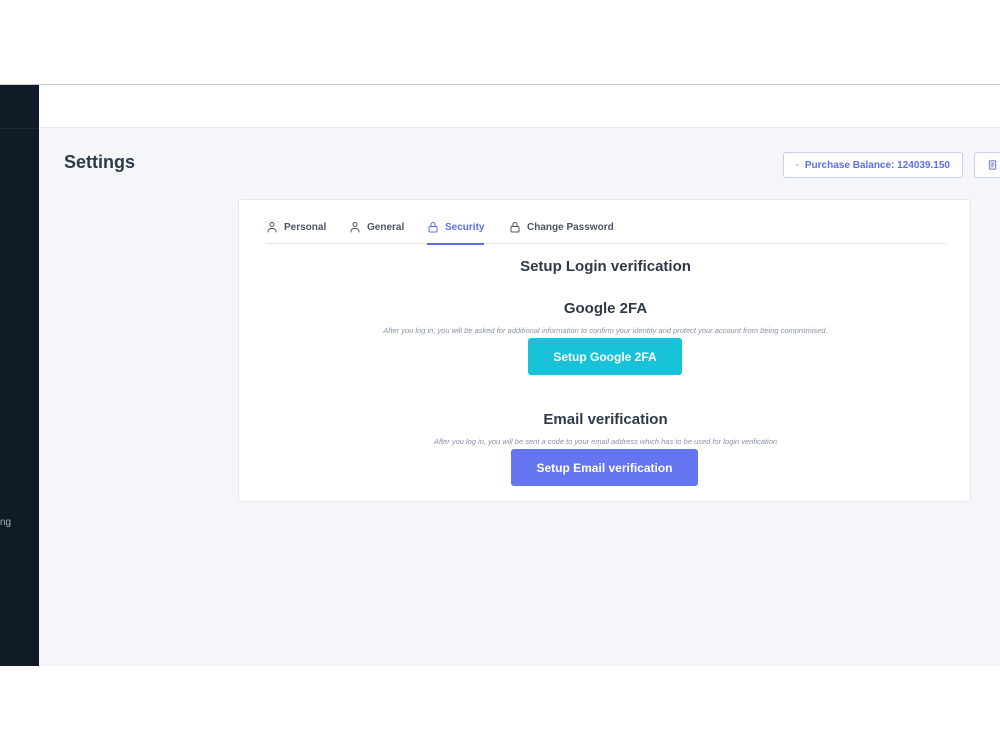  Describe the element at coordinates (19, 375) in the screenshot. I see `sidebar: ng` at that location.